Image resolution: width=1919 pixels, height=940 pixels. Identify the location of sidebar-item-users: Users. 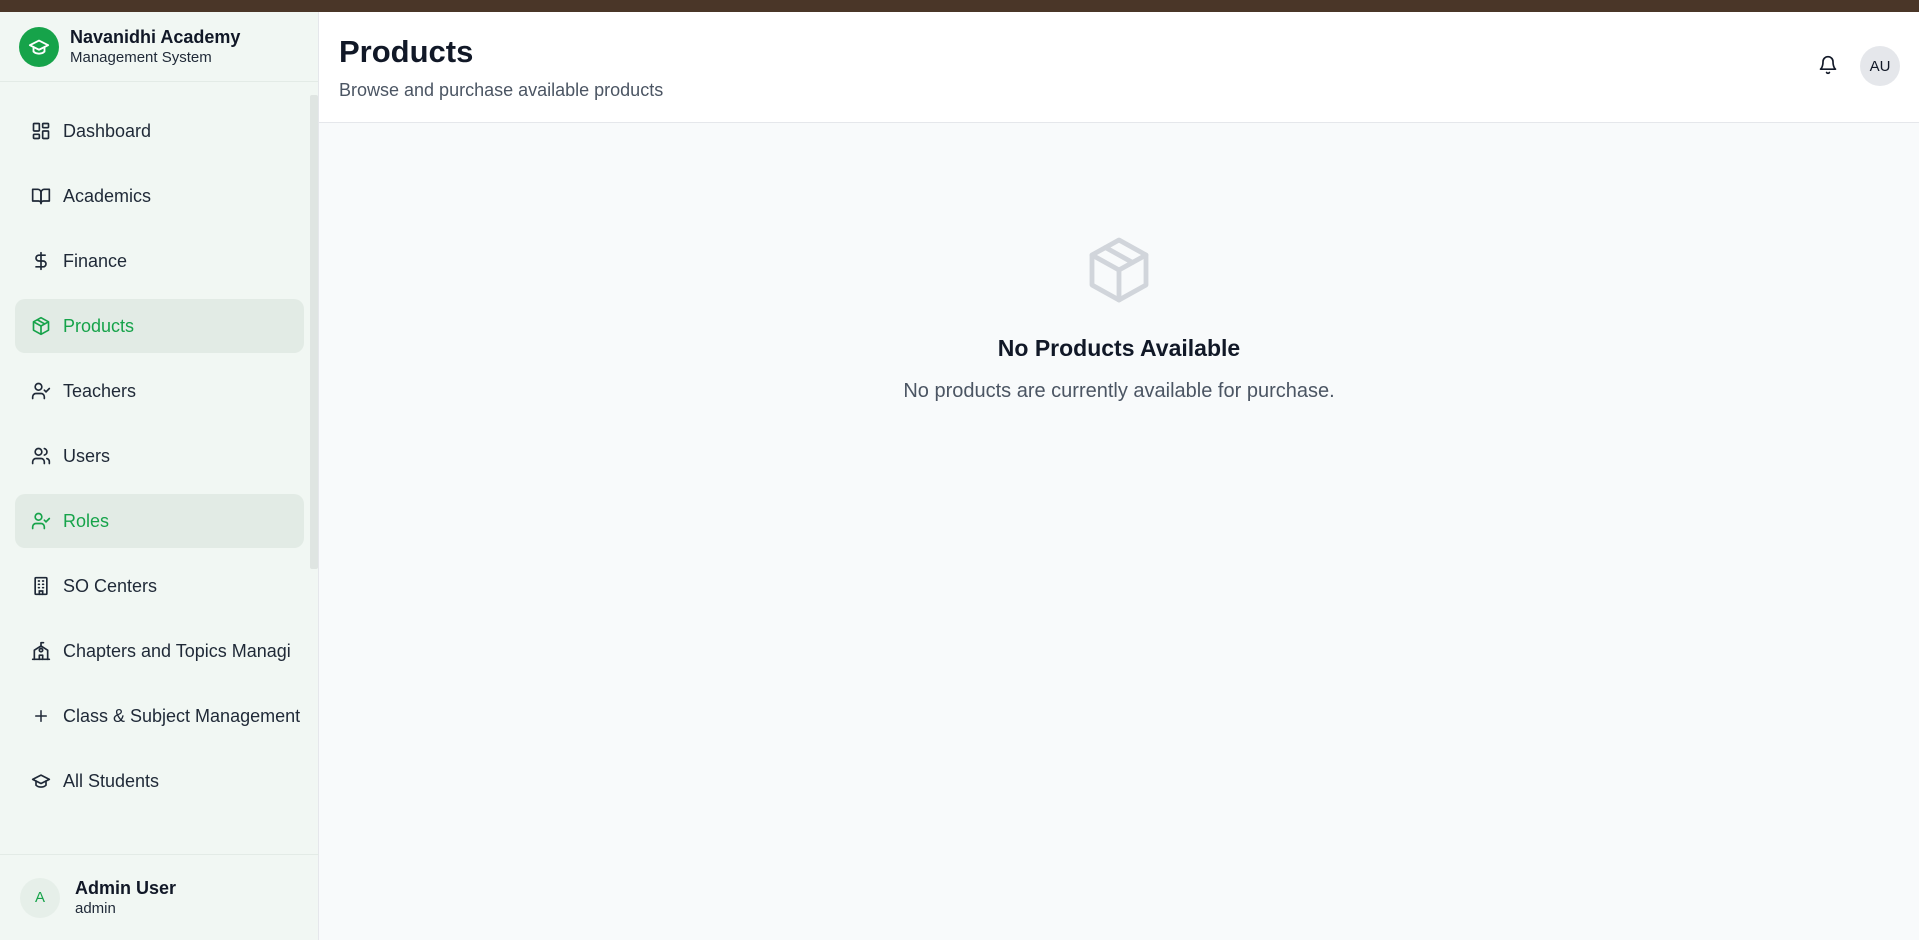
(159, 456).